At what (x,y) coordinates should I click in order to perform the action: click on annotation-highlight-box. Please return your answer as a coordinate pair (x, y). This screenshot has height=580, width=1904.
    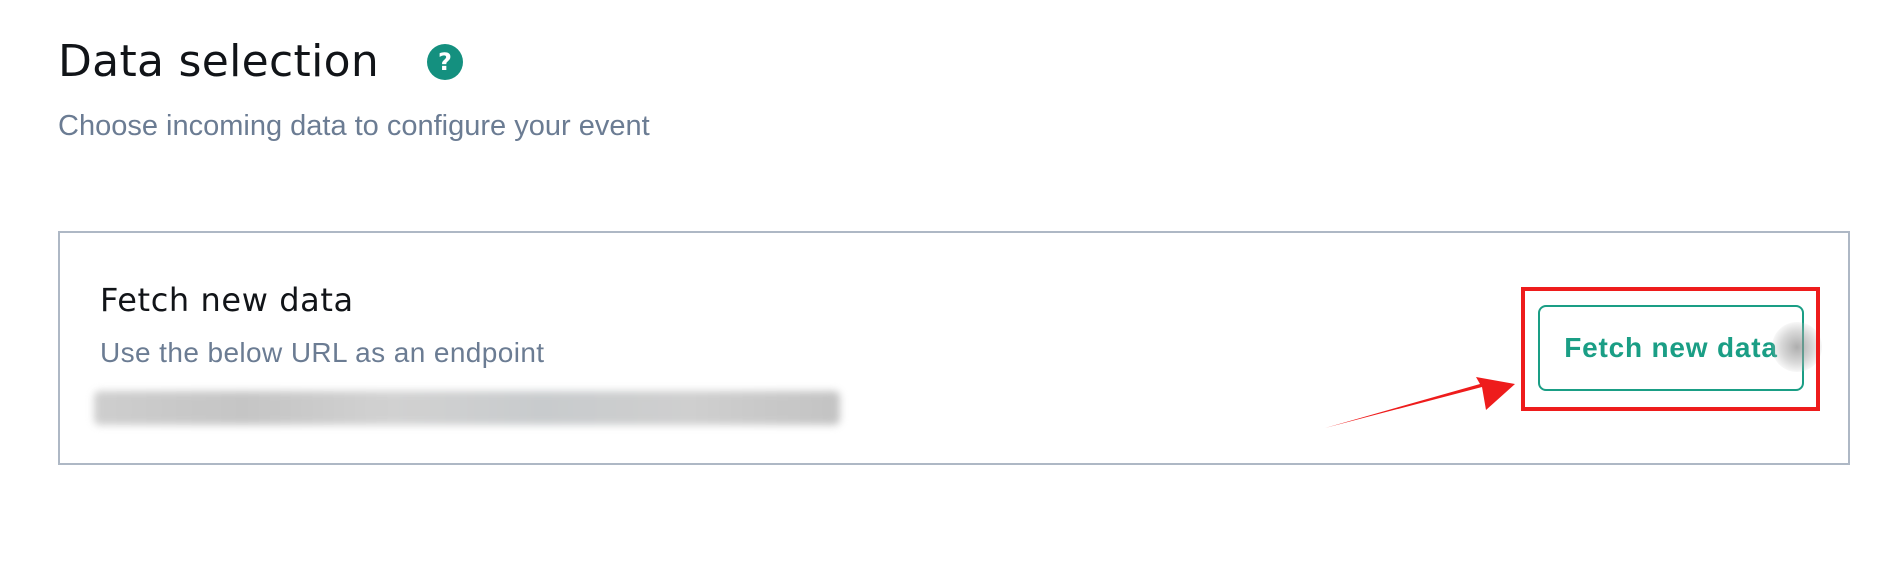
    Looking at the image, I should click on (1670, 349).